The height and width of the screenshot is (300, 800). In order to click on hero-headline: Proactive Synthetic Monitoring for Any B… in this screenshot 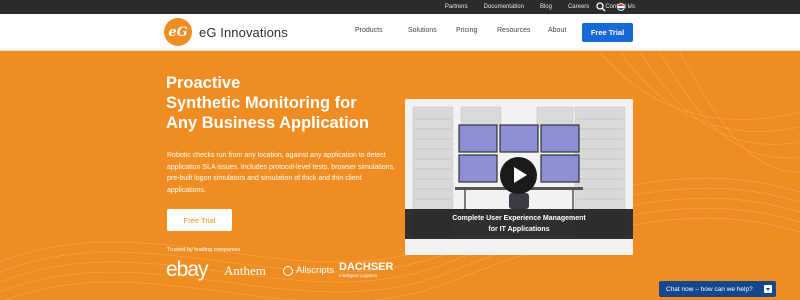, I will do `click(267, 103)`.